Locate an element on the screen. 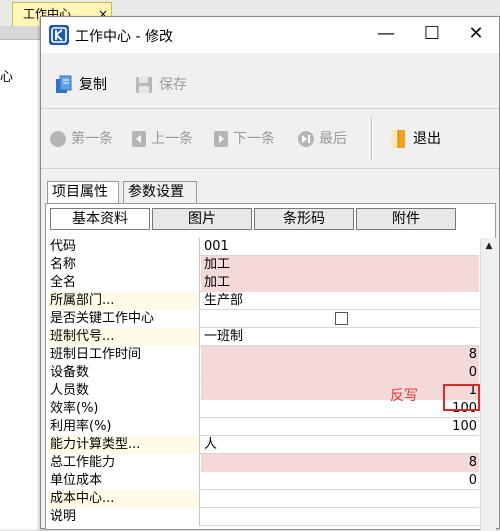  label-efficiency: 效率(%) is located at coordinates (124, 409).